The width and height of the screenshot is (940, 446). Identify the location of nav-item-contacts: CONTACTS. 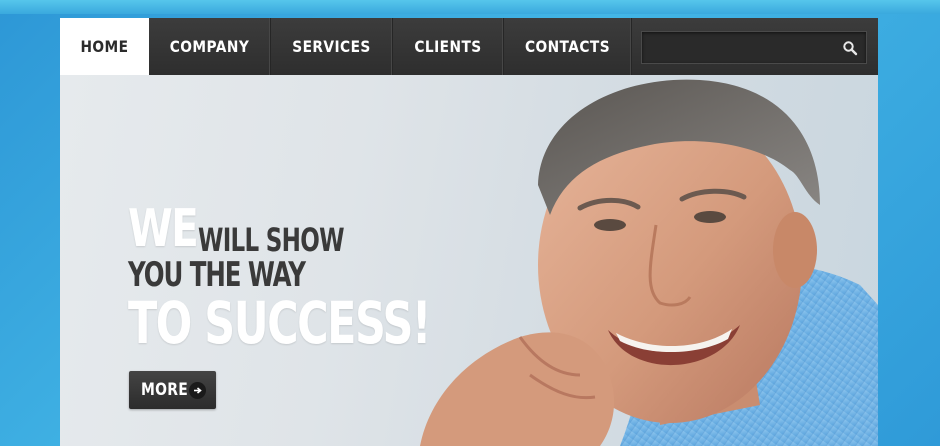
(567, 46).